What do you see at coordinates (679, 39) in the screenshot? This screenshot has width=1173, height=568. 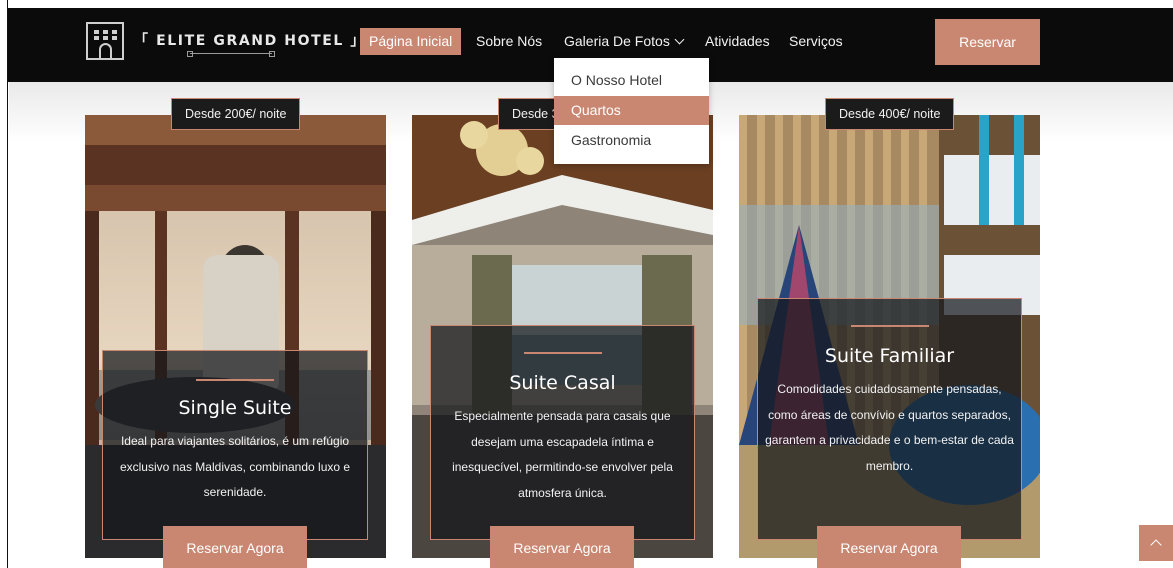 I see `chevron-down-icon` at bounding box center [679, 39].